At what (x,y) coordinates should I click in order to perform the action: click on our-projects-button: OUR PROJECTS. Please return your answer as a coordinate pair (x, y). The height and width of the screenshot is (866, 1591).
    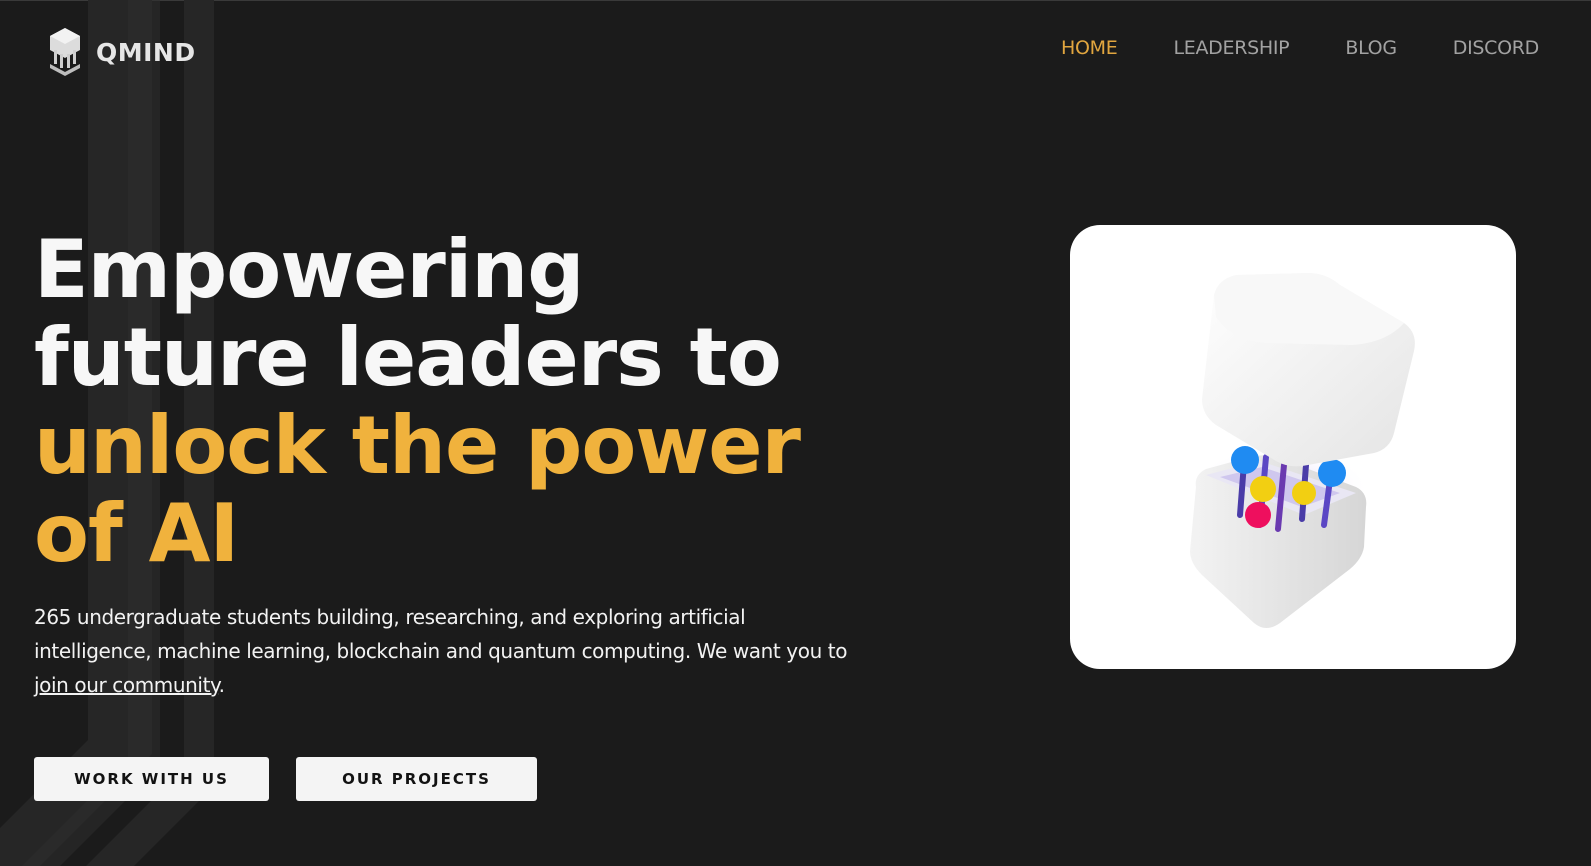
    Looking at the image, I should click on (416, 779).